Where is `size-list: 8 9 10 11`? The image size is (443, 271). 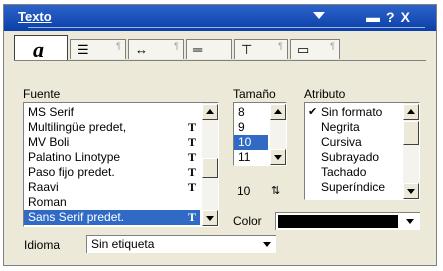 size-list: 8 9 10 11 is located at coordinates (260, 134).